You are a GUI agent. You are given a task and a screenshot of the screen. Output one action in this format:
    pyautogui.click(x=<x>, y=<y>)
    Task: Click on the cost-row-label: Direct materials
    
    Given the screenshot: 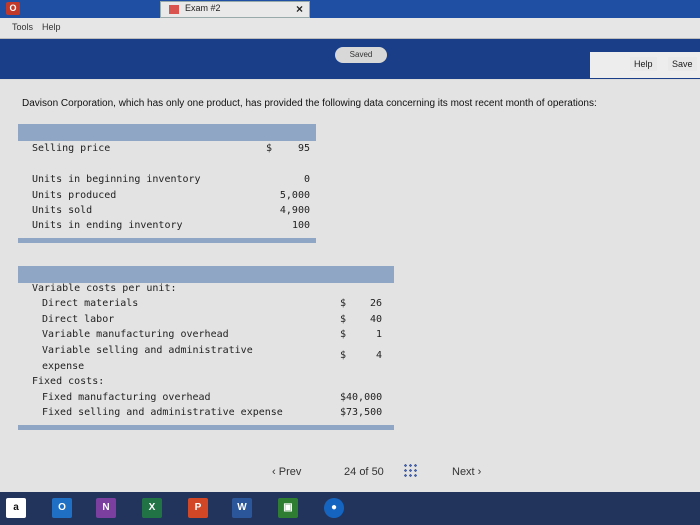 What is the action you would take?
    pyautogui.click(x=90, y=303)
    